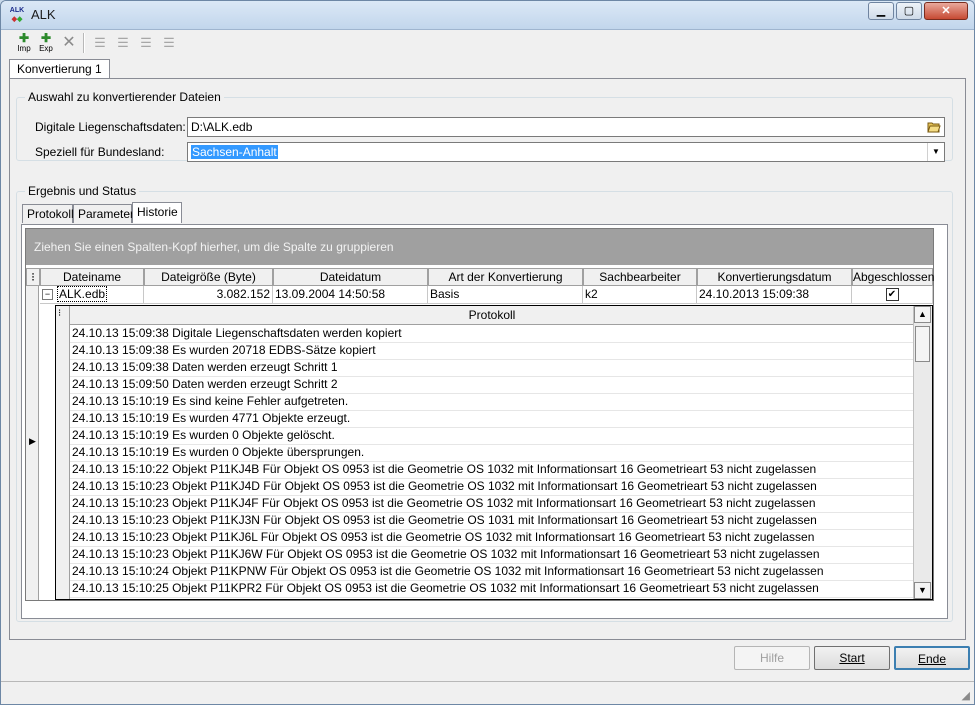  What do you see at coordinates (505, 295) in the screenshot?
I see `cell-art: Basis` at bounding box center [505, 295].